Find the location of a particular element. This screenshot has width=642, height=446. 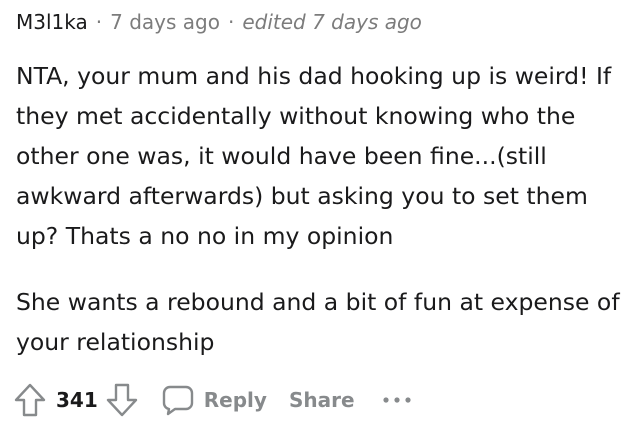

more-options-button is located at coordinates (397, 400).